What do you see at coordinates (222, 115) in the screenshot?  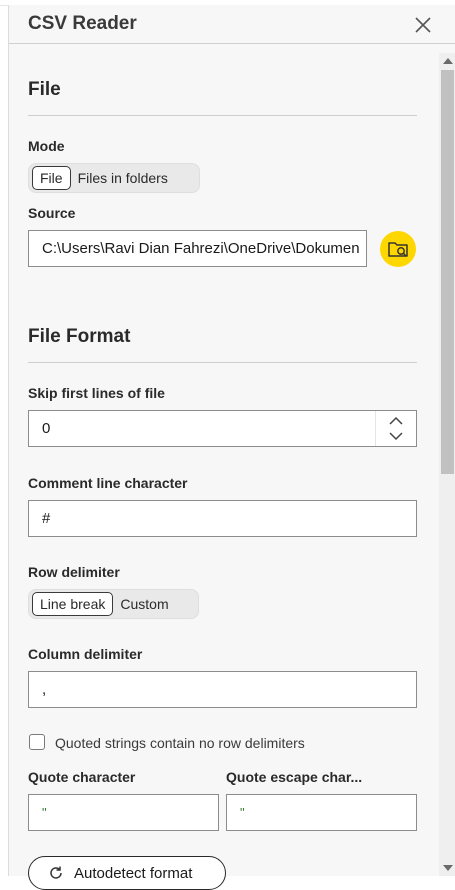 I see `file-section-divider` at bounding box center [222, 115].